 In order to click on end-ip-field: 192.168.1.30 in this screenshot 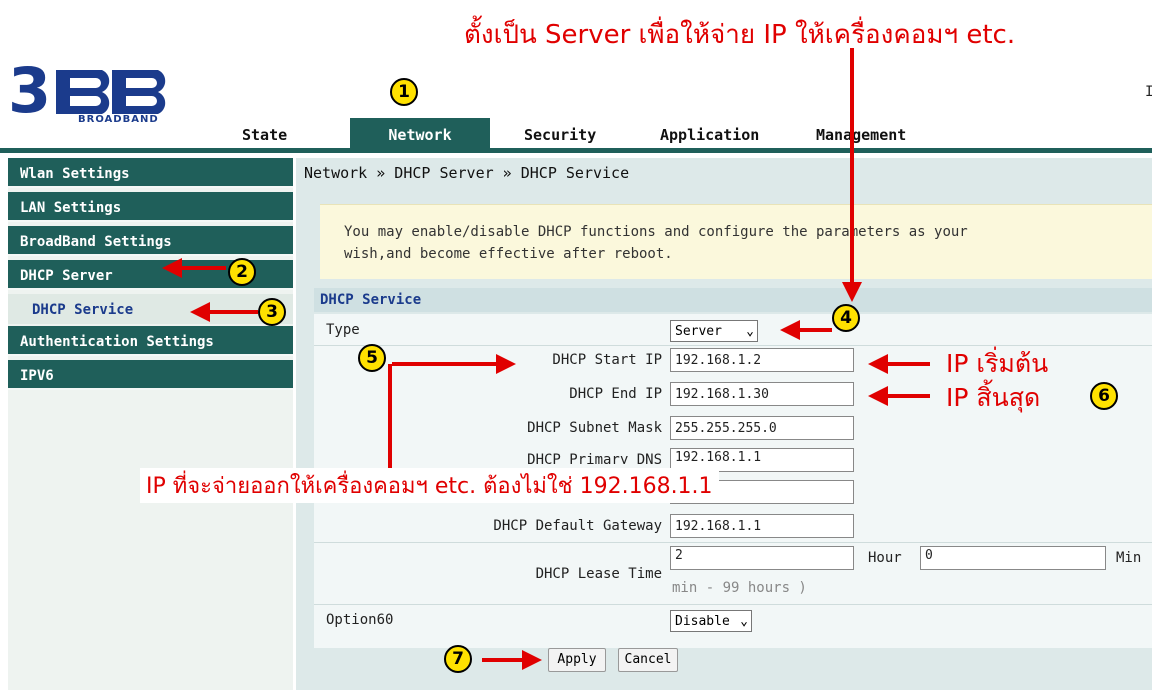, I will do `click(762, 394)`.